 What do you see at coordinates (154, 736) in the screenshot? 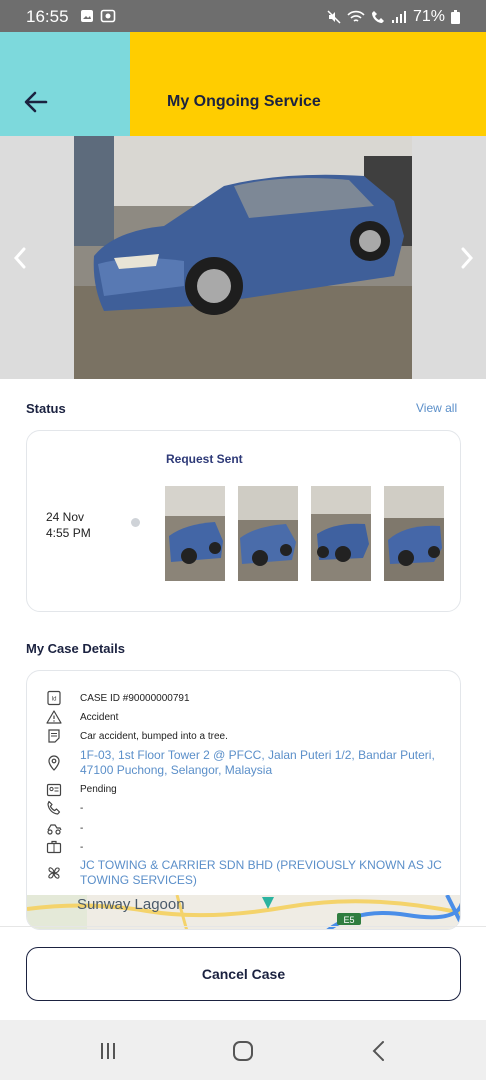
I see `case-description: Car accident, bumped into a tree.` at bounding box center [154, 736].